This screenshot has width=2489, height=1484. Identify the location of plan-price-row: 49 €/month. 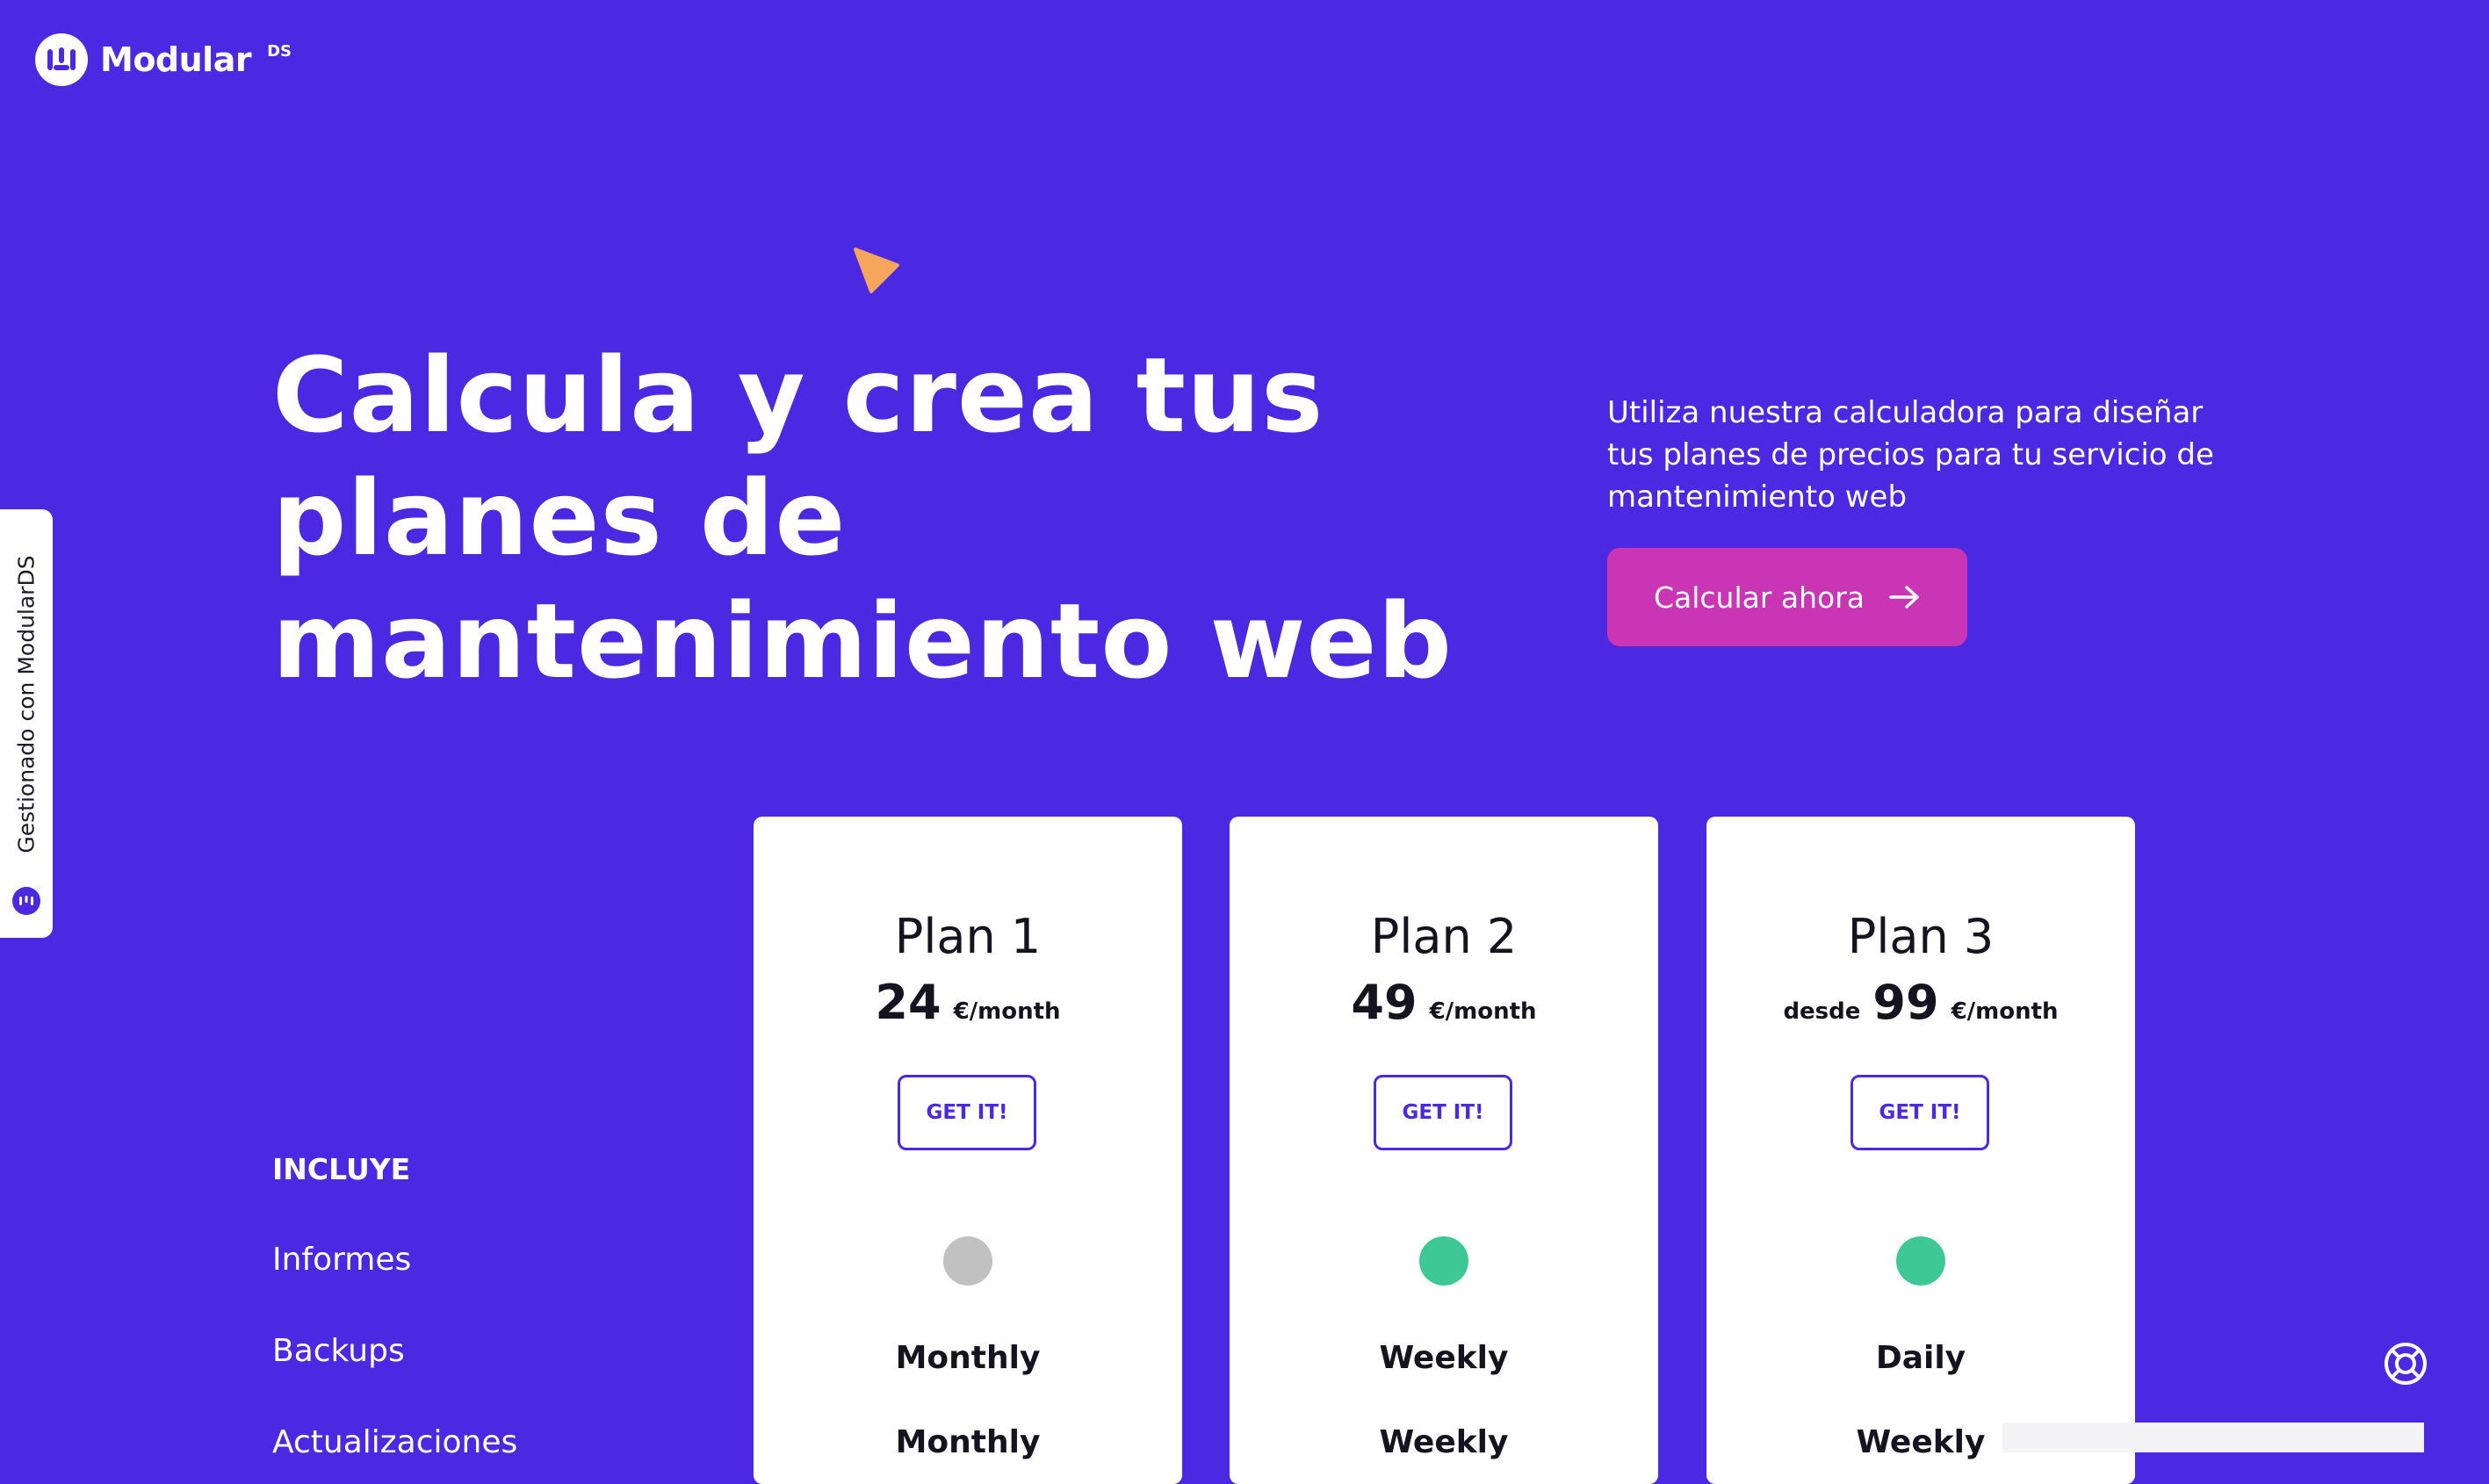
(1444, 1002).